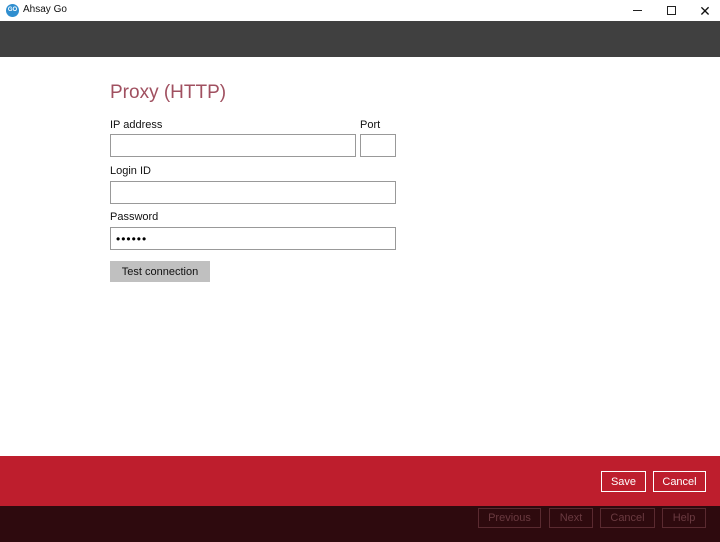  What do you see at coordinates (571, 518) in the screenshot?
I see `wizard-next-button: Next` at bounding box center [571, 518].